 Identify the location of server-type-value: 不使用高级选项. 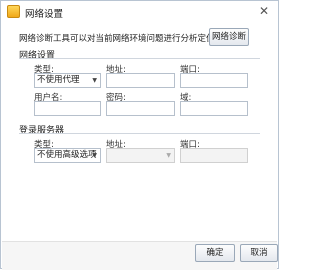
(67, 155).